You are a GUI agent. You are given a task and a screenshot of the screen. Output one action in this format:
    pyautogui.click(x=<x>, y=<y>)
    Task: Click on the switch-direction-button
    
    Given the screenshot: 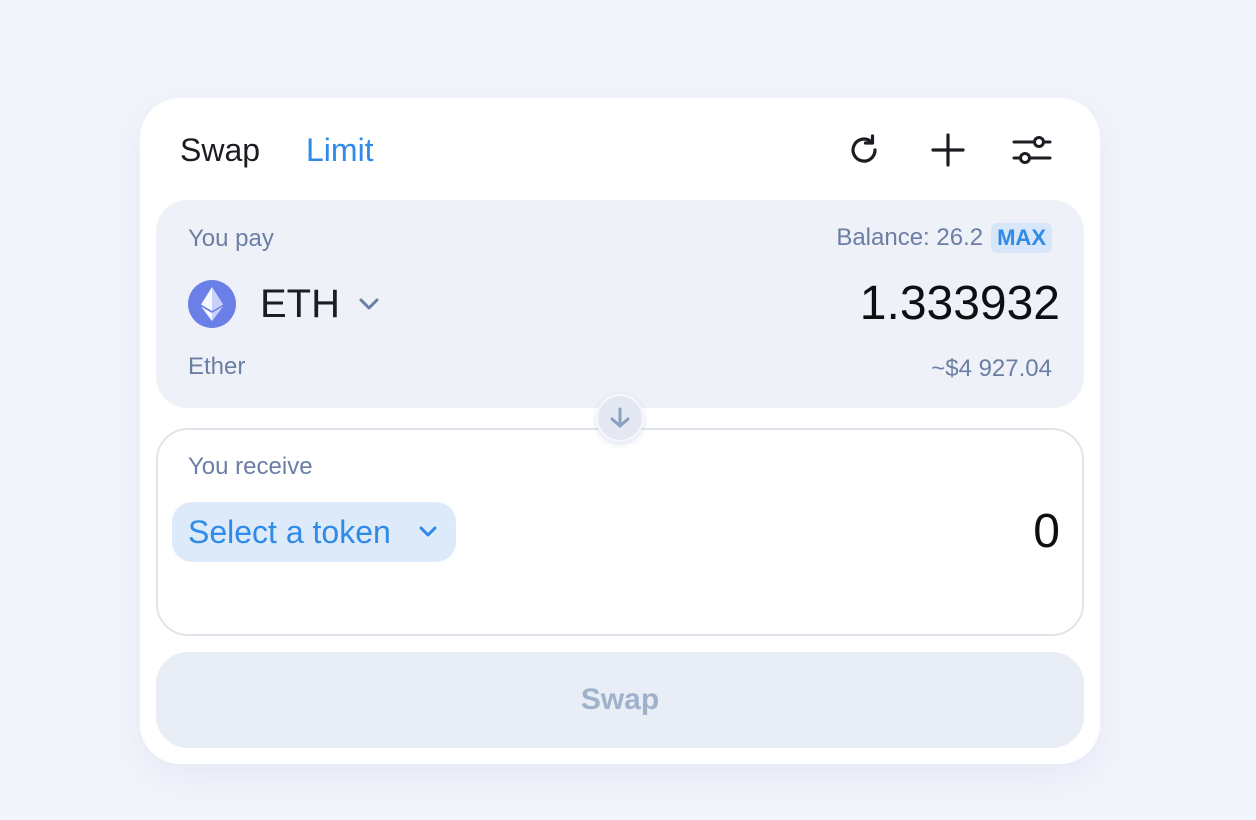 What is the action you would take?
    pyautogui.click(x=620, y=418)
    